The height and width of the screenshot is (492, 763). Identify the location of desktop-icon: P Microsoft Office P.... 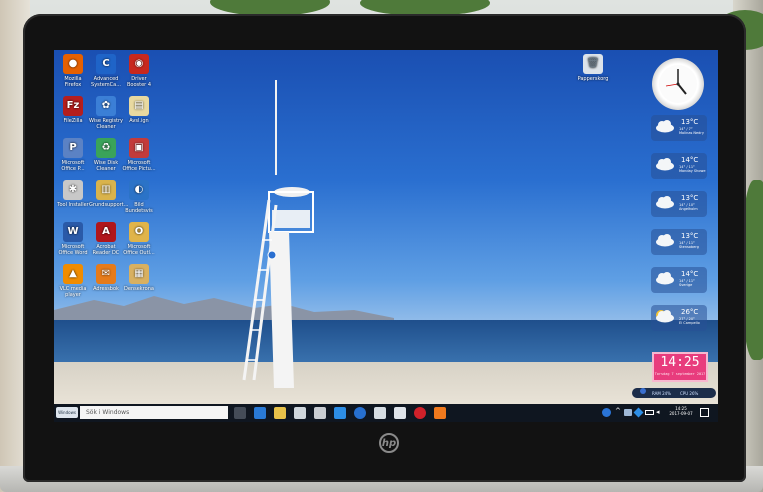
(73, 155).